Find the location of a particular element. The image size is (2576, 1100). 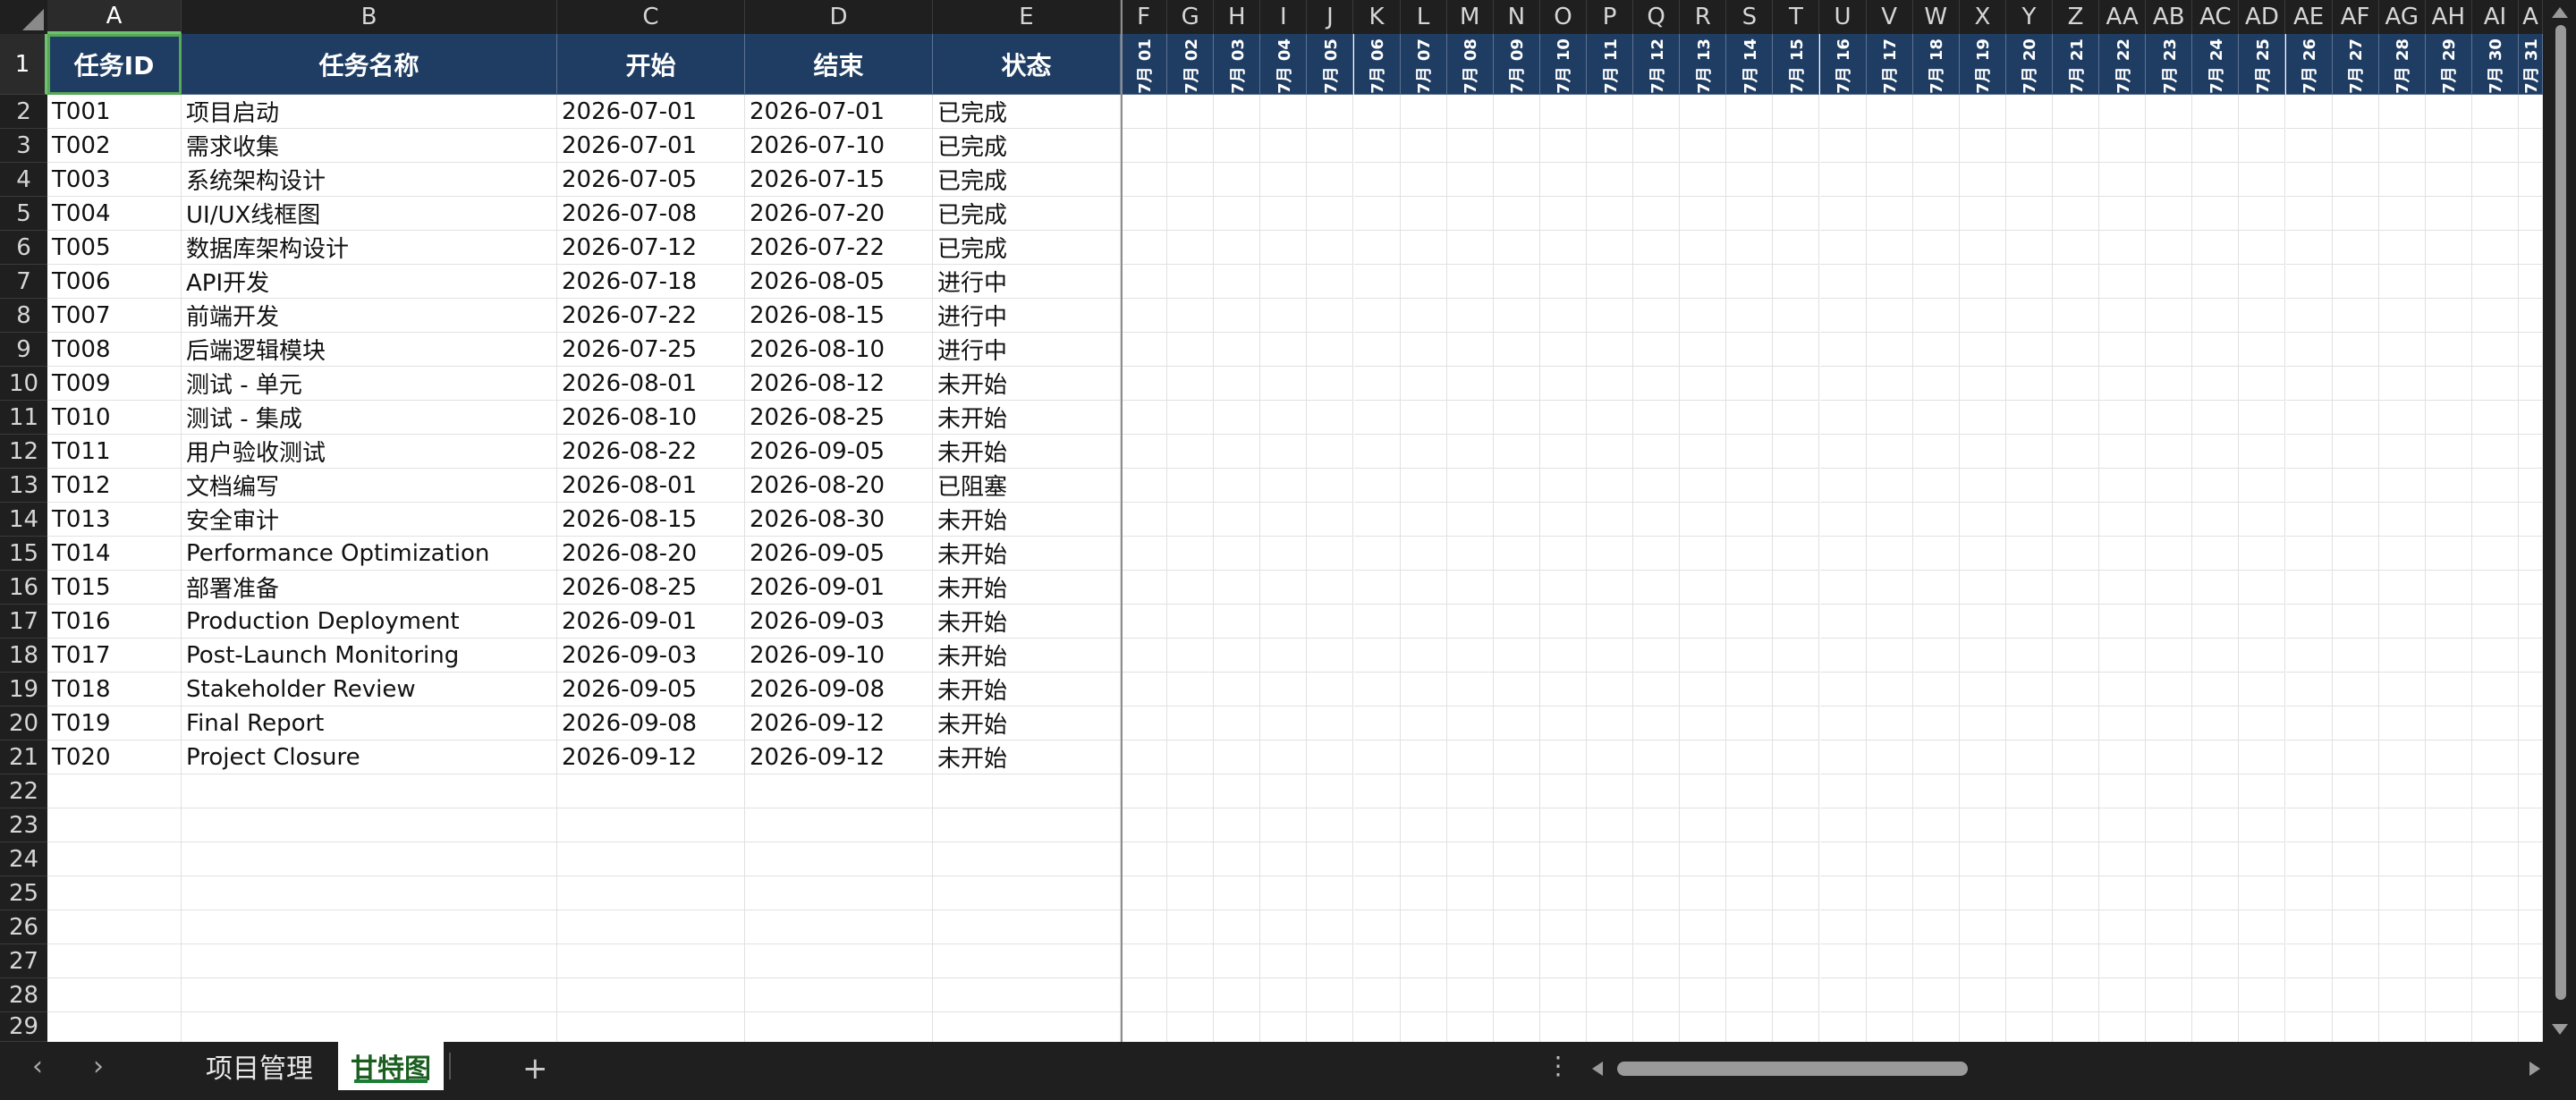

task-name-cell: Post-Launch Monitoring is located at coordinates (369, 656).